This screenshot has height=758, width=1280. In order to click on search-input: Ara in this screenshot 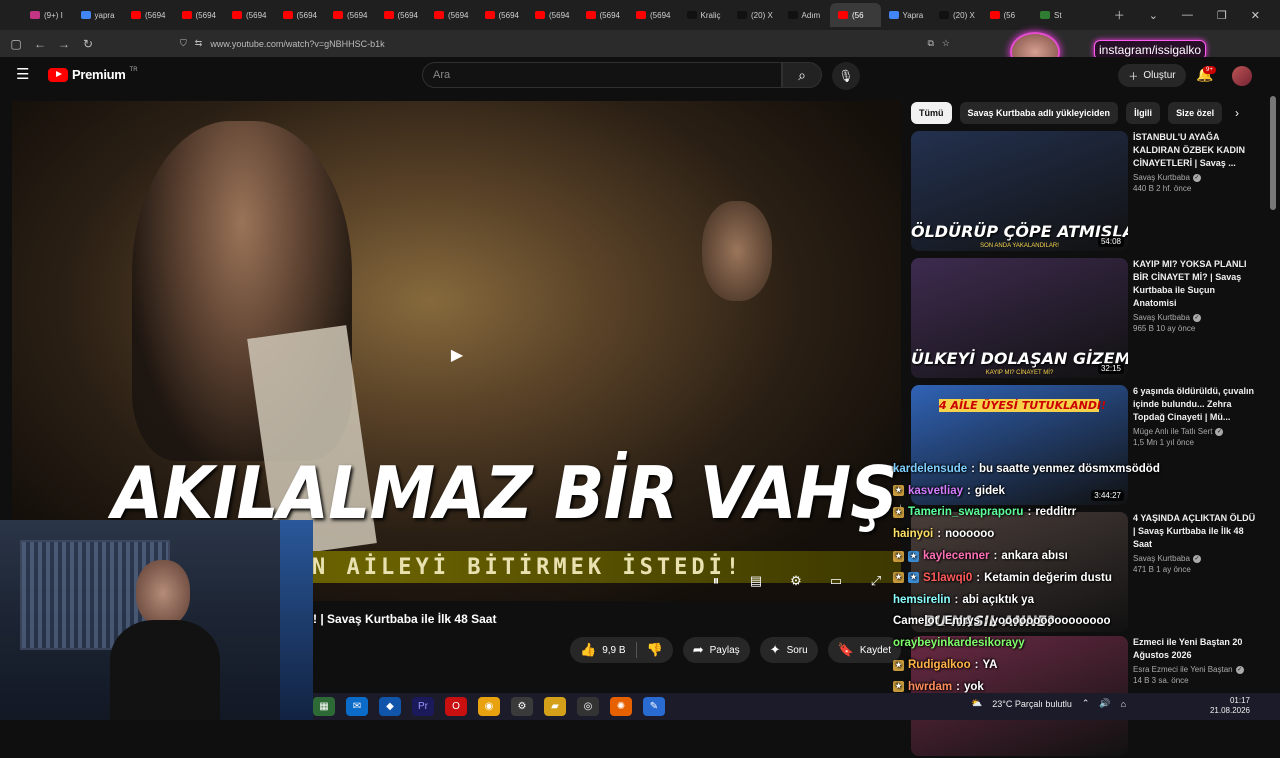, I will do `click(602, 75)`.